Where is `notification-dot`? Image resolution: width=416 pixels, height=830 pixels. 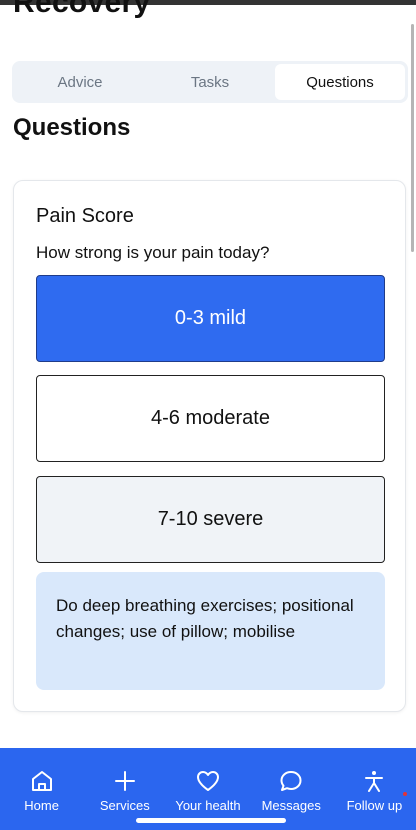
notification-dot is located at coordinates (405, 794).